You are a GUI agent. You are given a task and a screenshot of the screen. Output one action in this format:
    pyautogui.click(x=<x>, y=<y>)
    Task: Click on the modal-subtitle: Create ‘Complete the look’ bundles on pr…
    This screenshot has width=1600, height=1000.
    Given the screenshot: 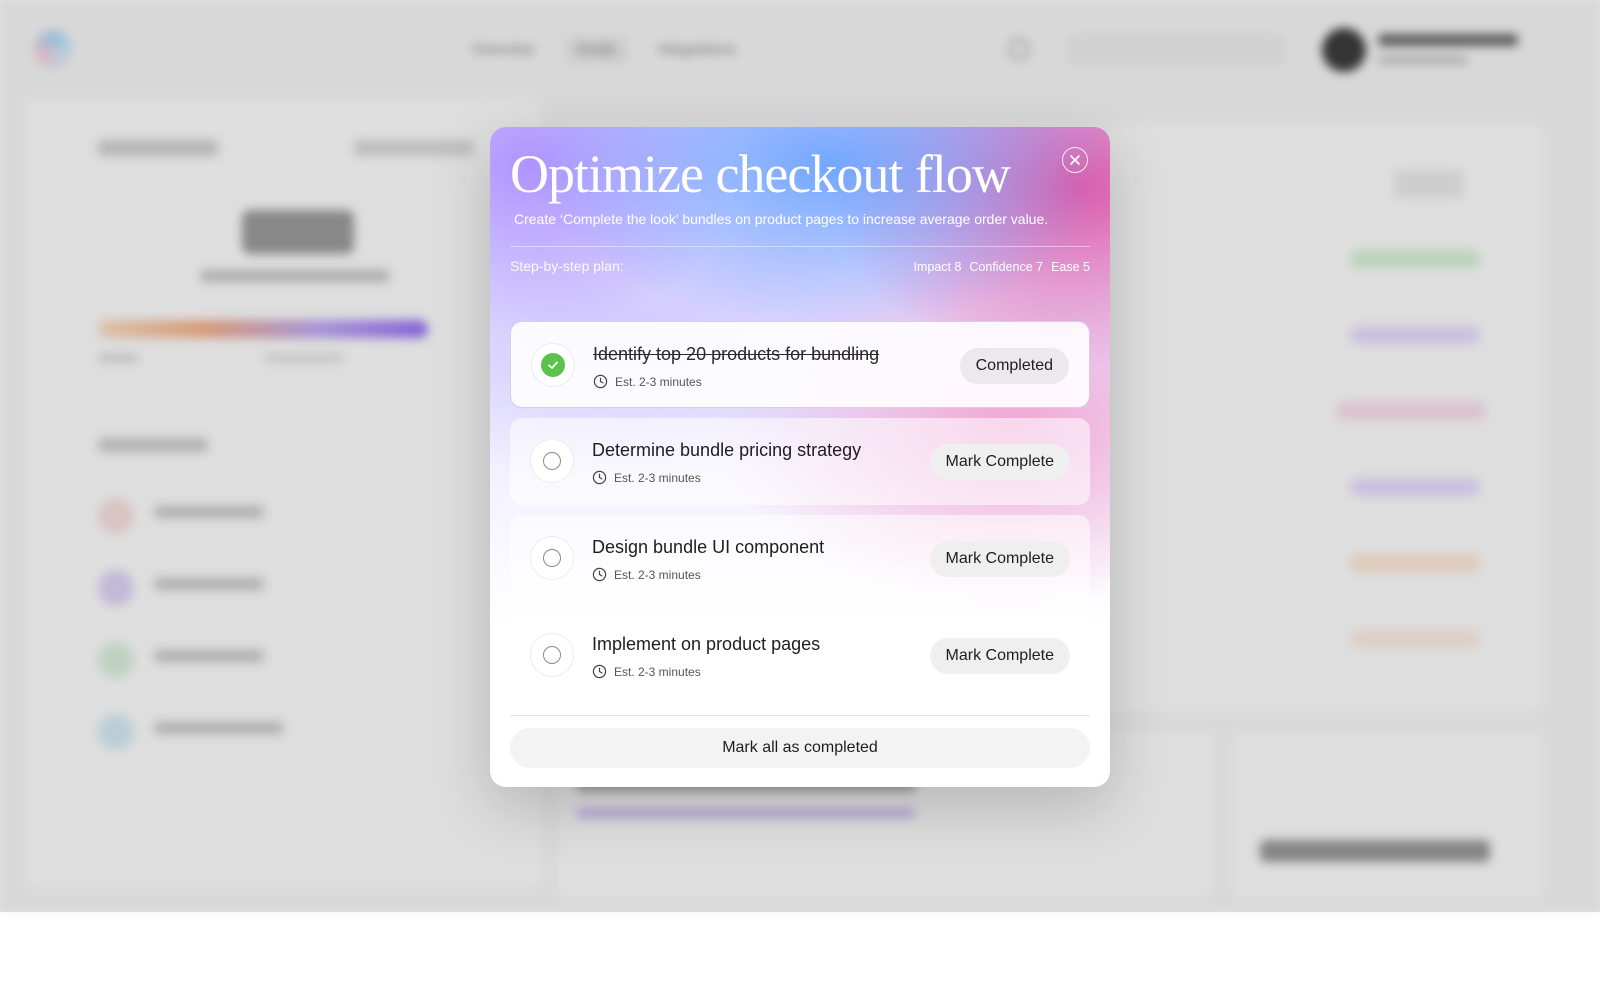 What is the action you would take?
    pyautogui.click(x=781, y=219)
    